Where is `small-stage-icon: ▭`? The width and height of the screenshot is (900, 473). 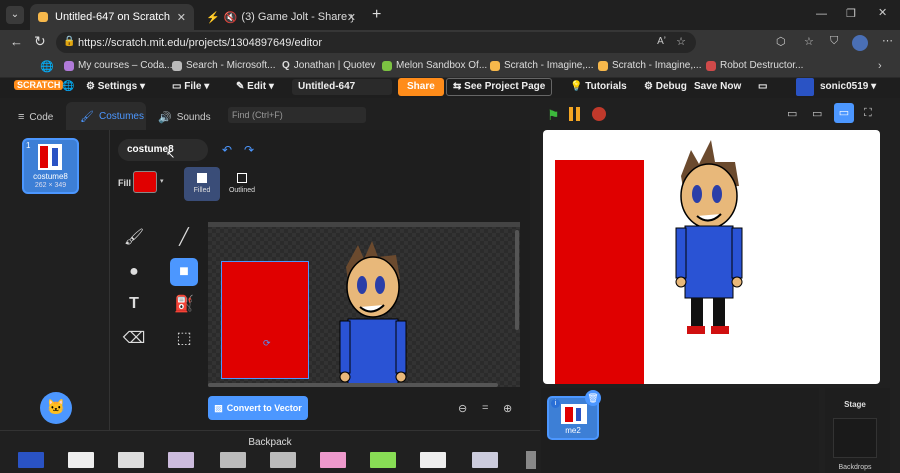 small-stage-icon: ▭ is located at coordinates (817, 113).